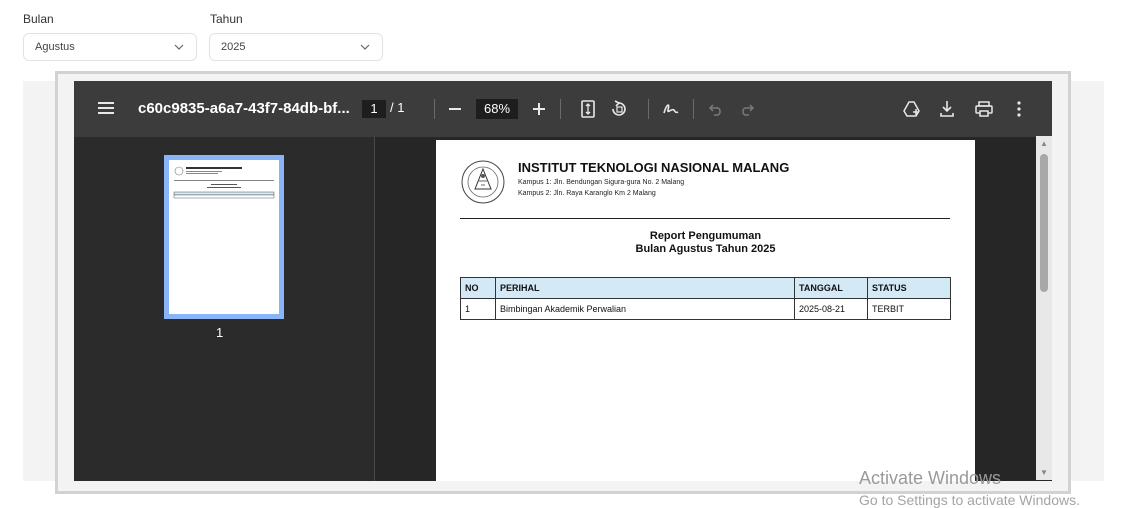 This screenshot has width=1130, height=508. I want to click on column-header-no: NO, so click(478, 288).